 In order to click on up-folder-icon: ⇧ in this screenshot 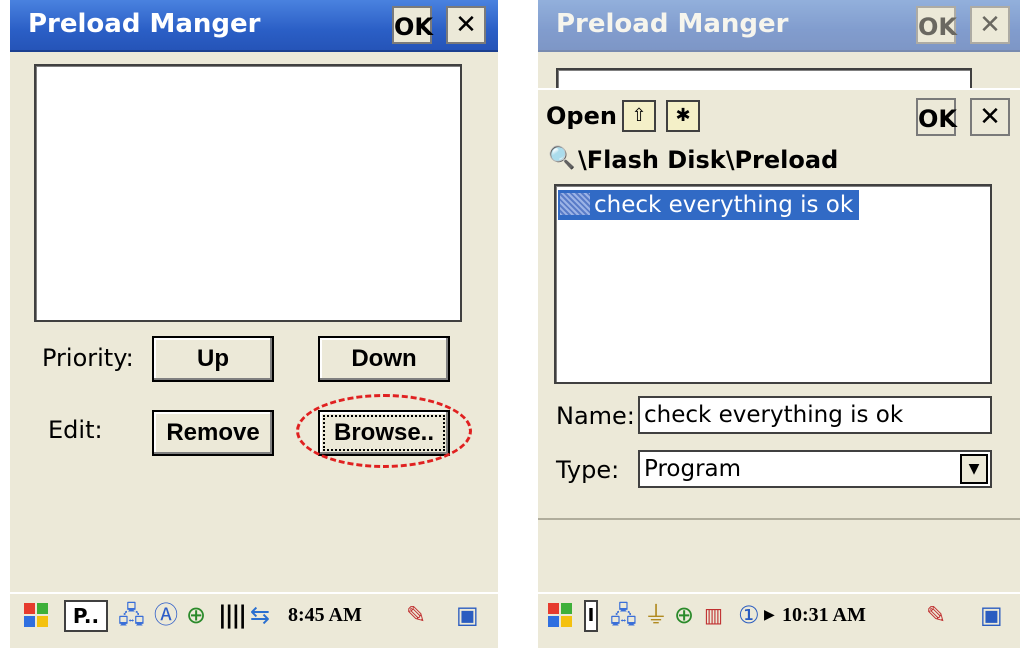, I will do `click(639, 116)`.